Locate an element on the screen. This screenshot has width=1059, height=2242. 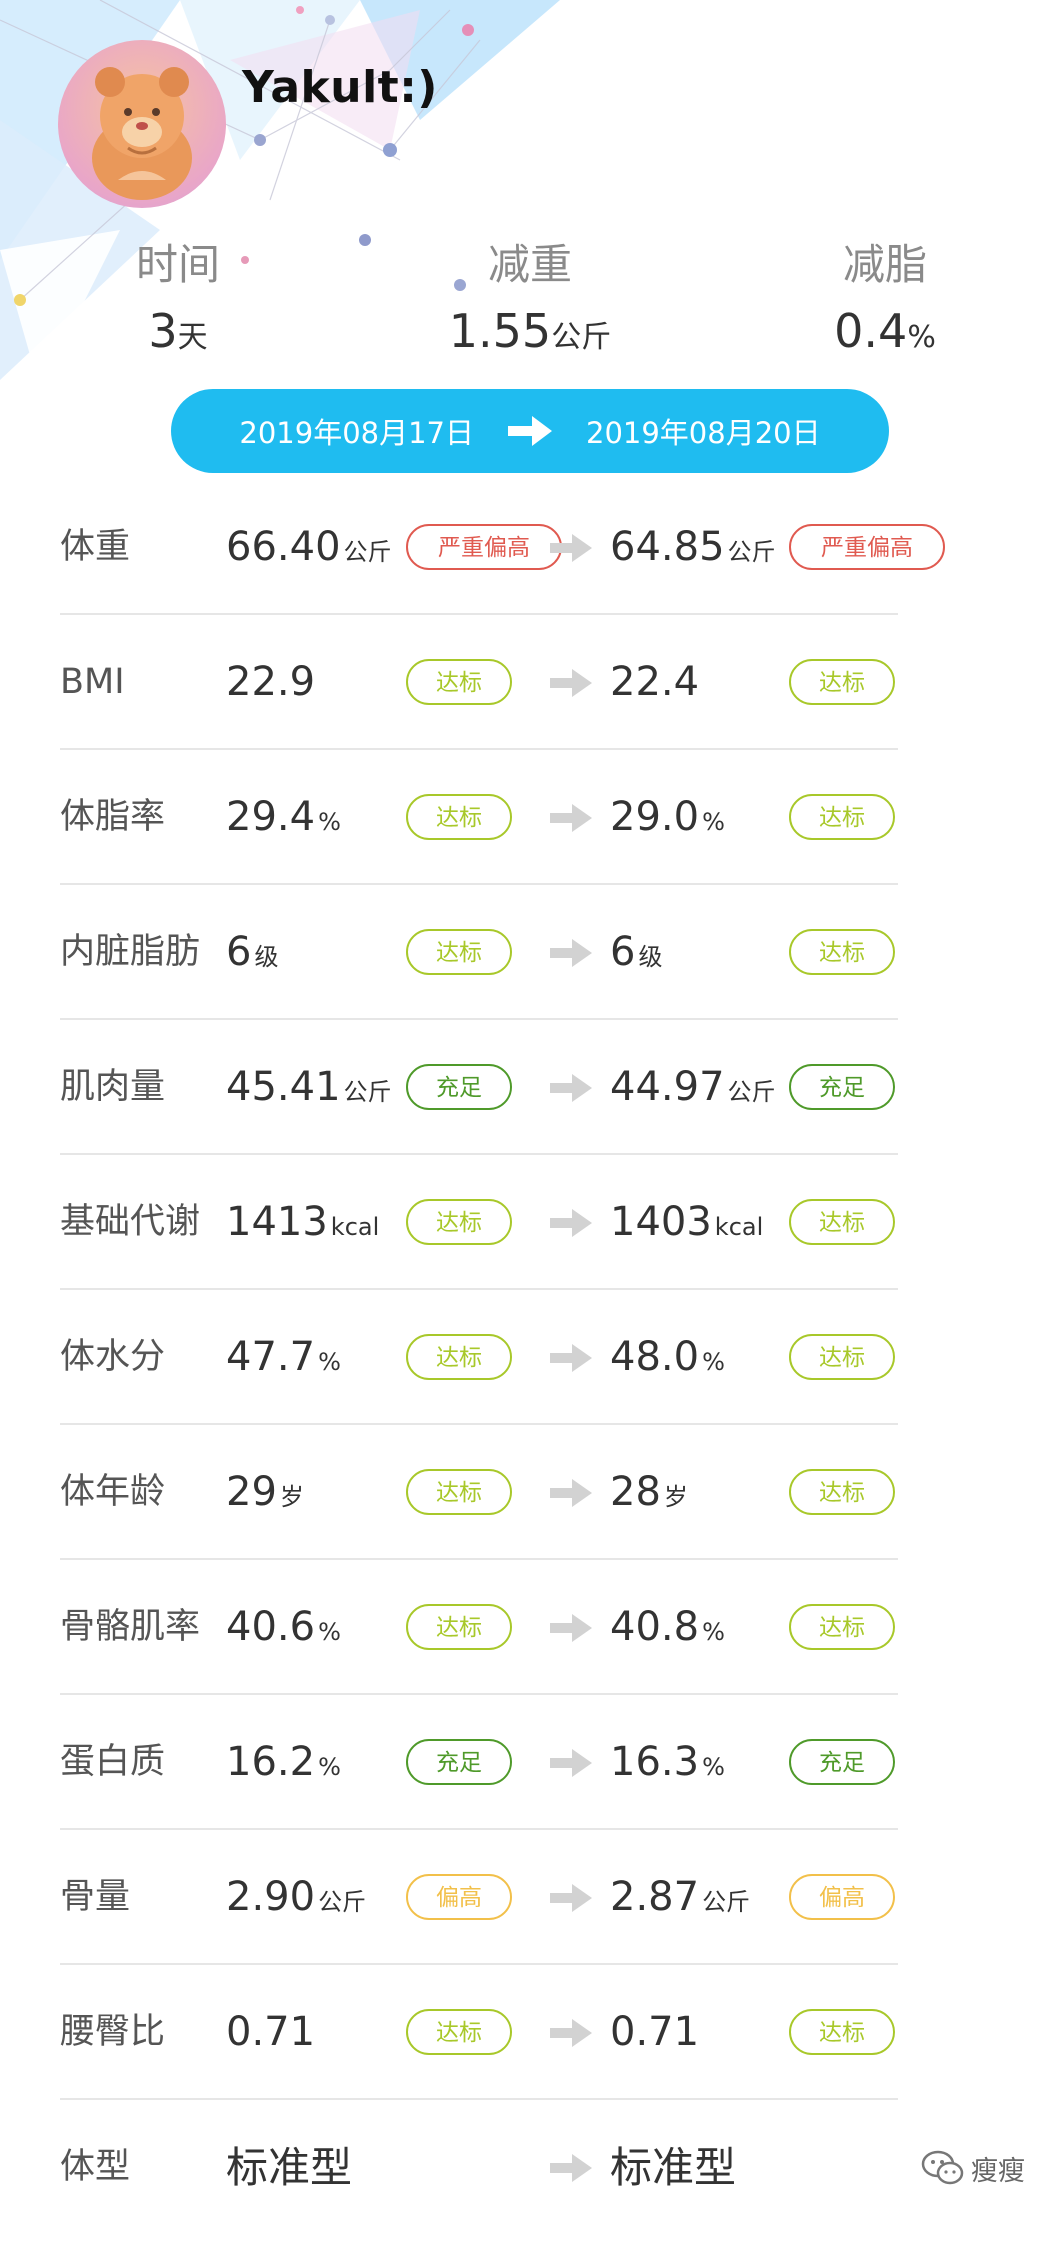
metric-before-unit: 级 is located at coordinates (266, 957).